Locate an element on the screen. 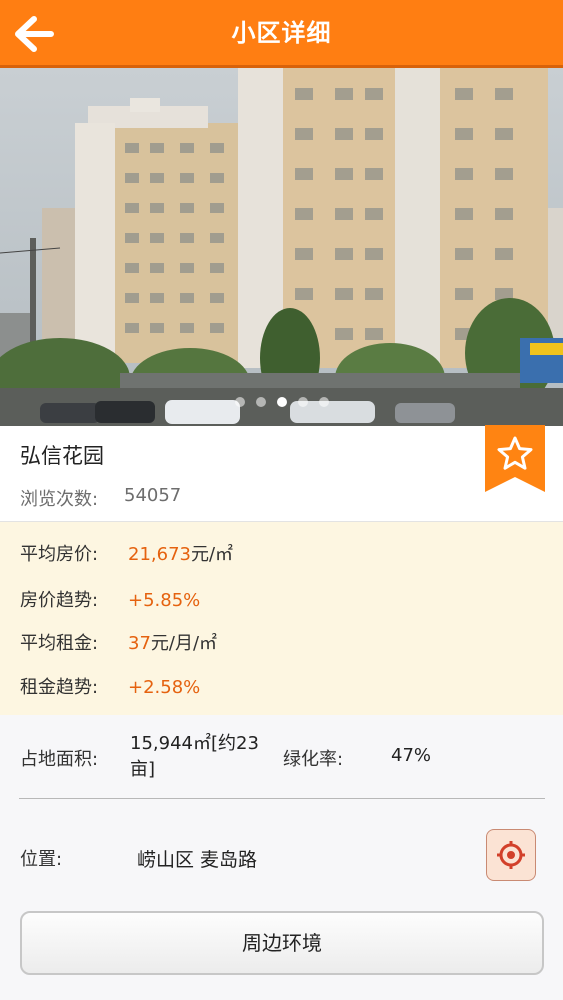 This screenshot has height=1000, width=563. carousel-dot-active is located at coordinates (281, 402).